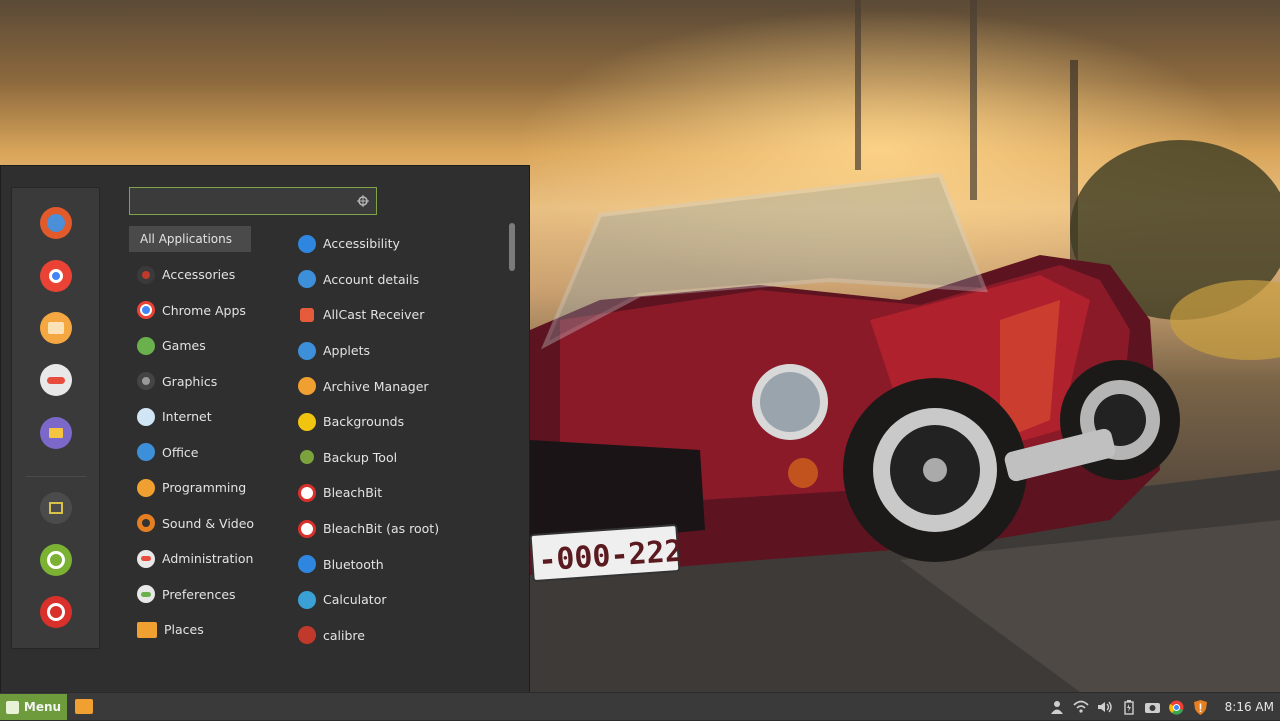 This screenshot has height=721, width=1280. What do you see at coordinates (344, 635) in the screenshot?
I see `app-label: calibre` at bounding box center [344, 635].